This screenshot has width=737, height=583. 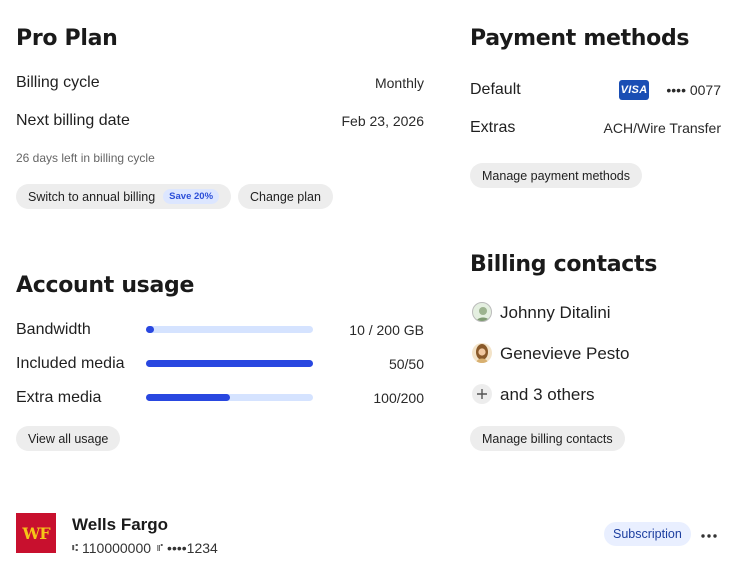 What do you see at coordinates (547, 438) in the screenshot?
I see `manage-billing-contacts-button: Manage billing contacts` at bounding box center [547, 438].